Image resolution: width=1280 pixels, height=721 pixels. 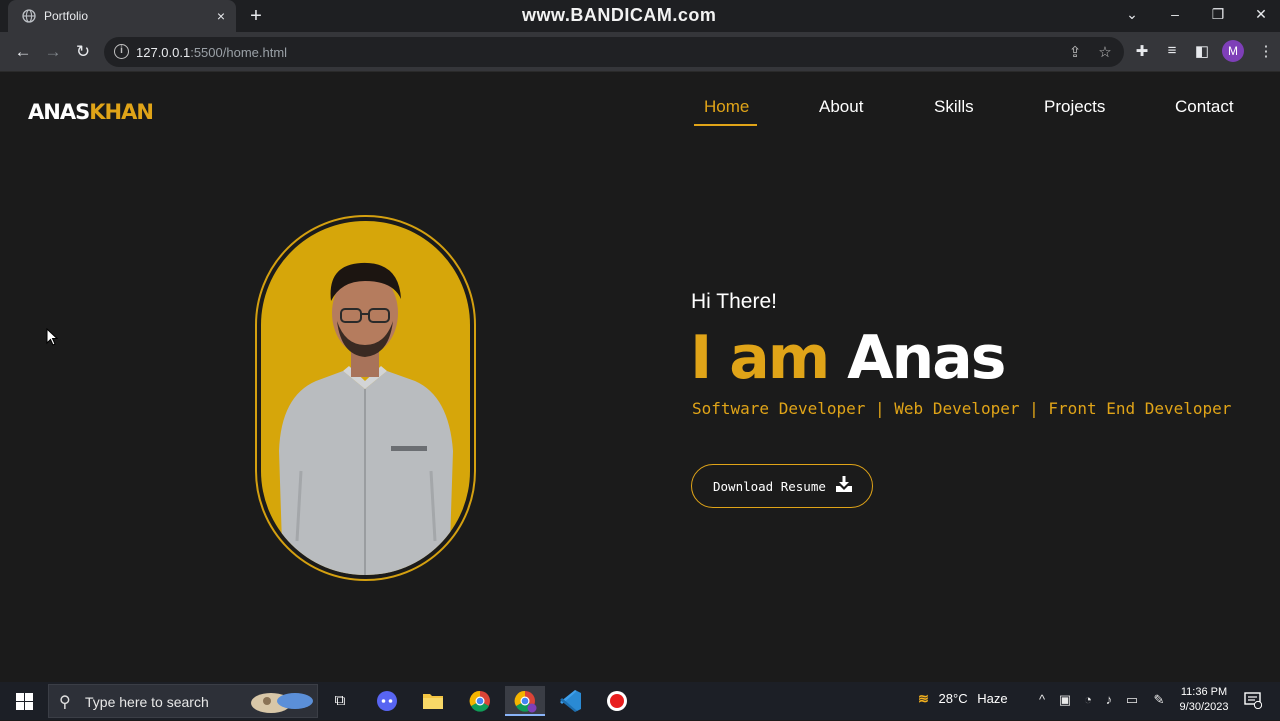 I want to click on back-arrow-icon: ←, so click(x=23, y=52).